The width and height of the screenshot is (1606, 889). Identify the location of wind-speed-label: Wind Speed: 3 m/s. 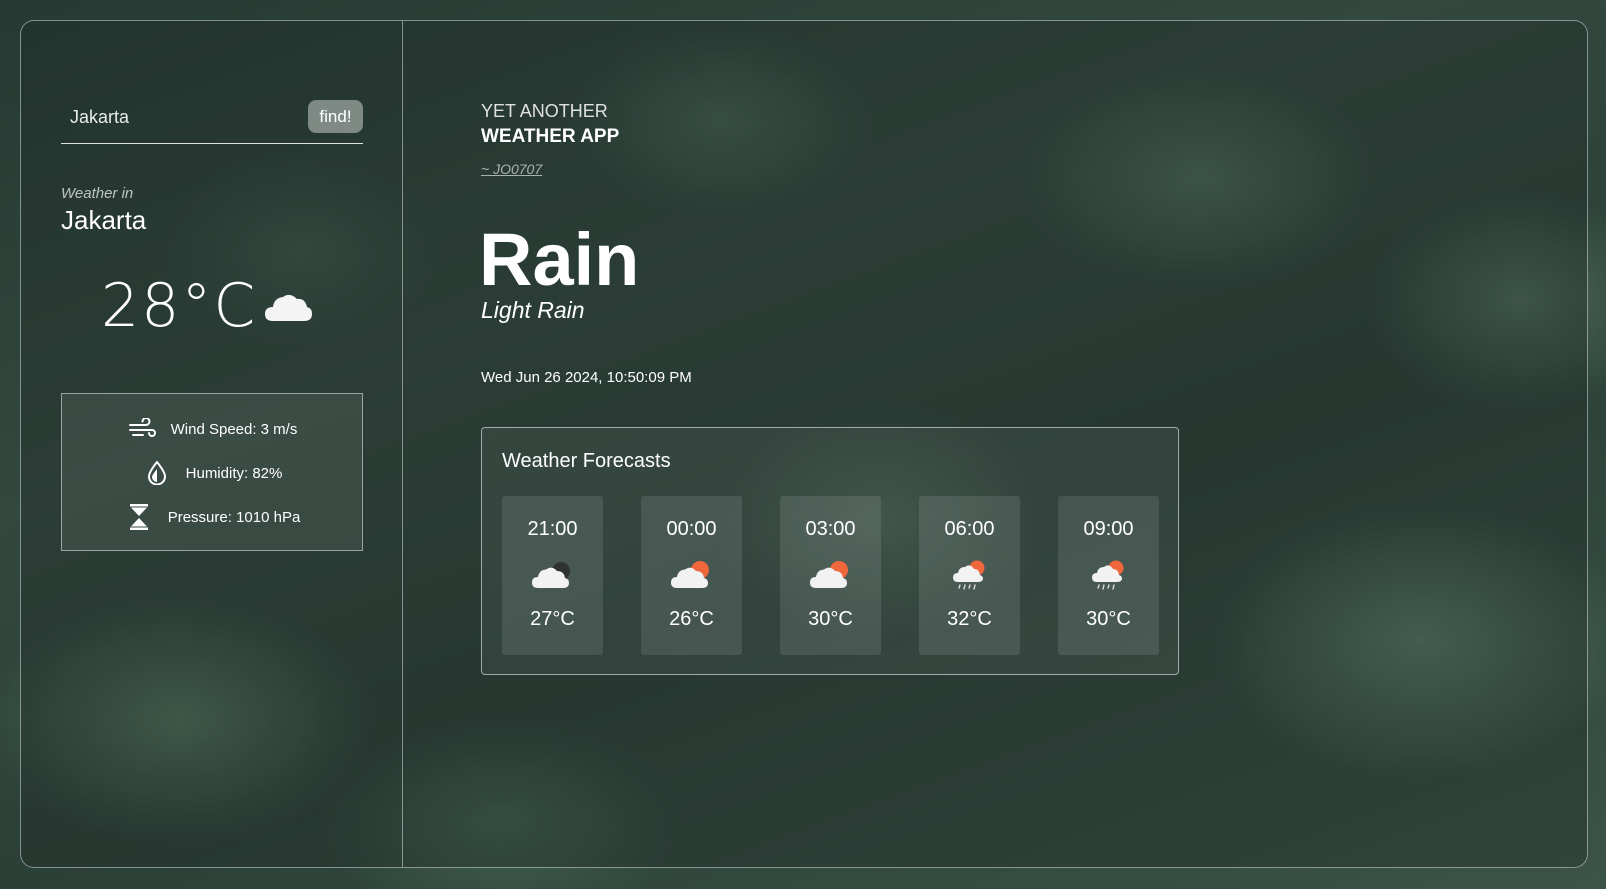
(234, 429).